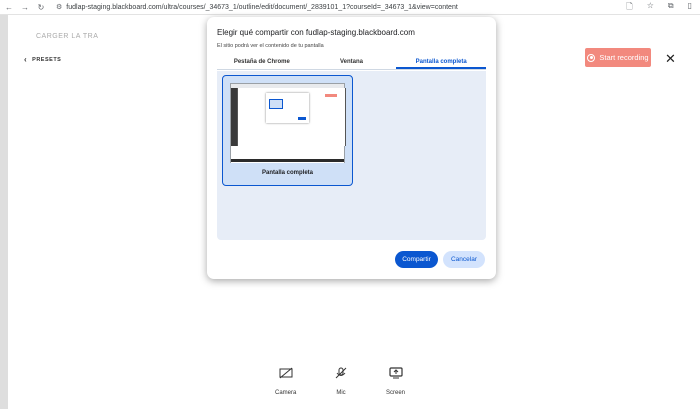  Describe the element at coordinates (629, 8) in the screenshot. I see `page-icon: 🗋` at that location.